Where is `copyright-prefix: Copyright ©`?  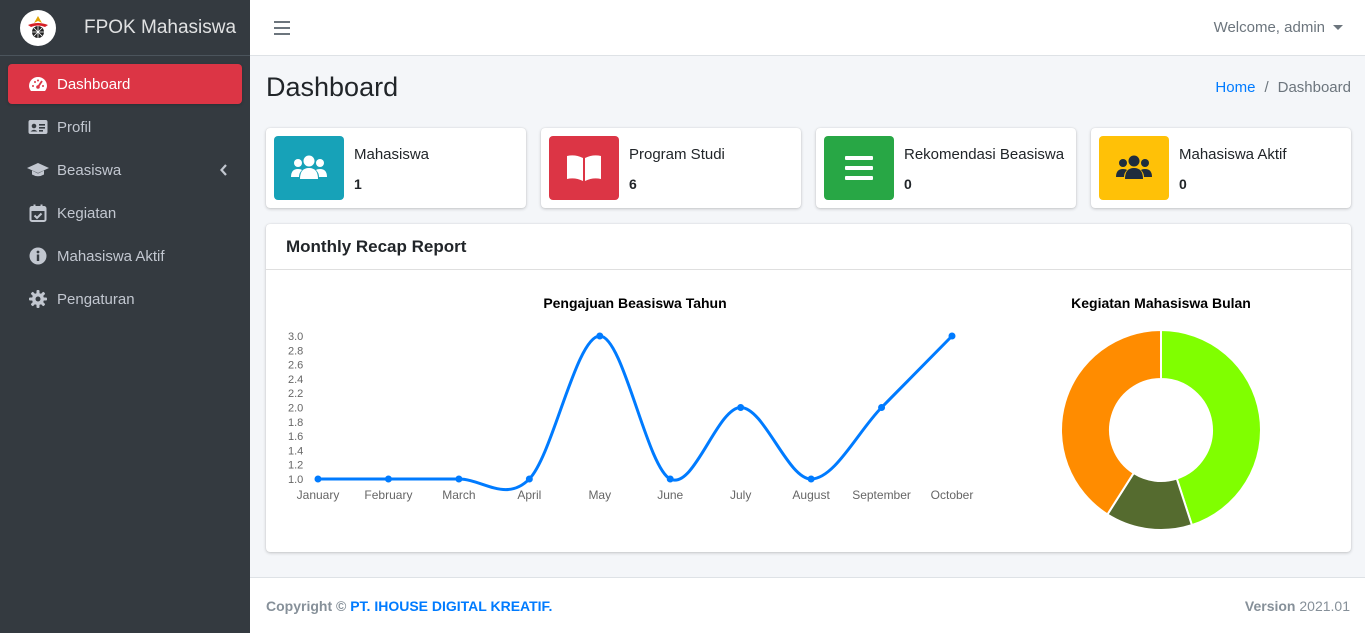
copyright-prefix: Copyright © is located at coordinates (306, 605).